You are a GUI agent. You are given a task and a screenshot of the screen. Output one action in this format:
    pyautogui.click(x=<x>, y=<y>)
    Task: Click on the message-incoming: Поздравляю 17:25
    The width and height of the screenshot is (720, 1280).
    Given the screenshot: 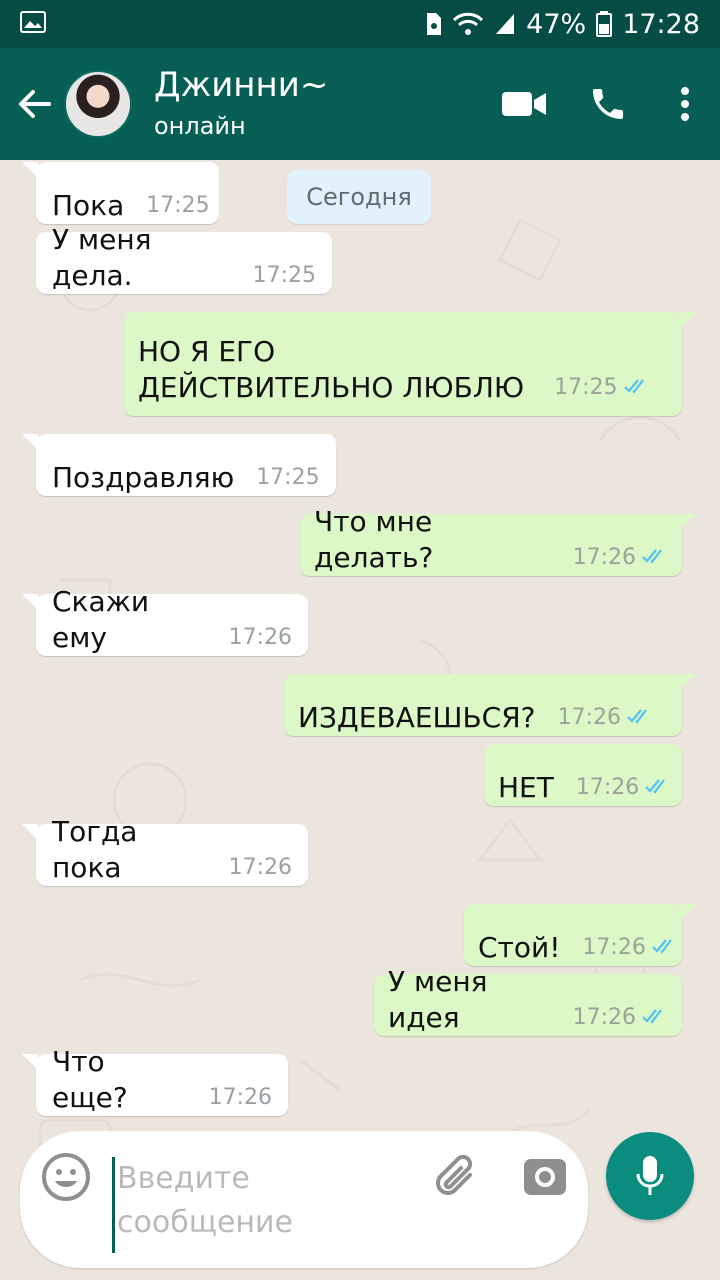 What is the action you would take?
    pyautogui.click(x=179, y=465)
    